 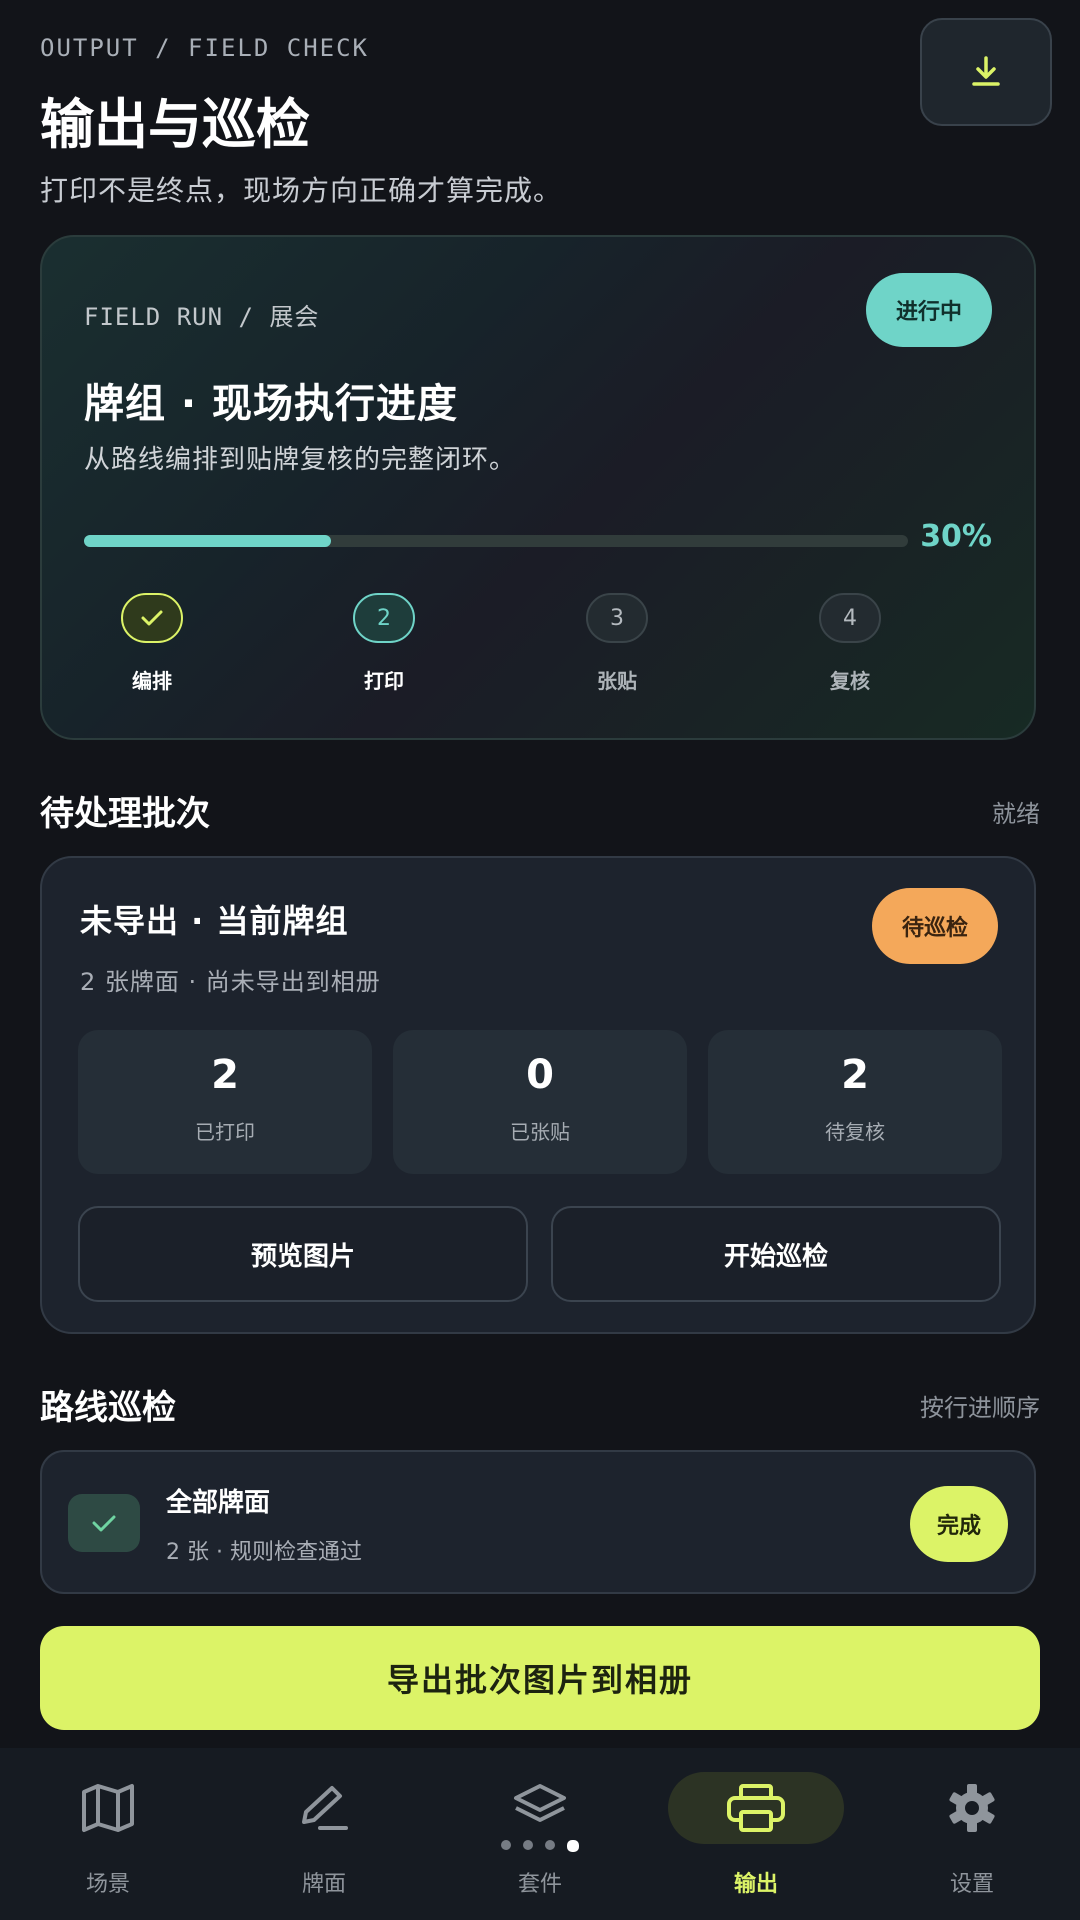 What do you see at coordinates (1016, 814) in the screenshot?
I see `pending-section-status: 就绪` at bounding box center [1016, 814].